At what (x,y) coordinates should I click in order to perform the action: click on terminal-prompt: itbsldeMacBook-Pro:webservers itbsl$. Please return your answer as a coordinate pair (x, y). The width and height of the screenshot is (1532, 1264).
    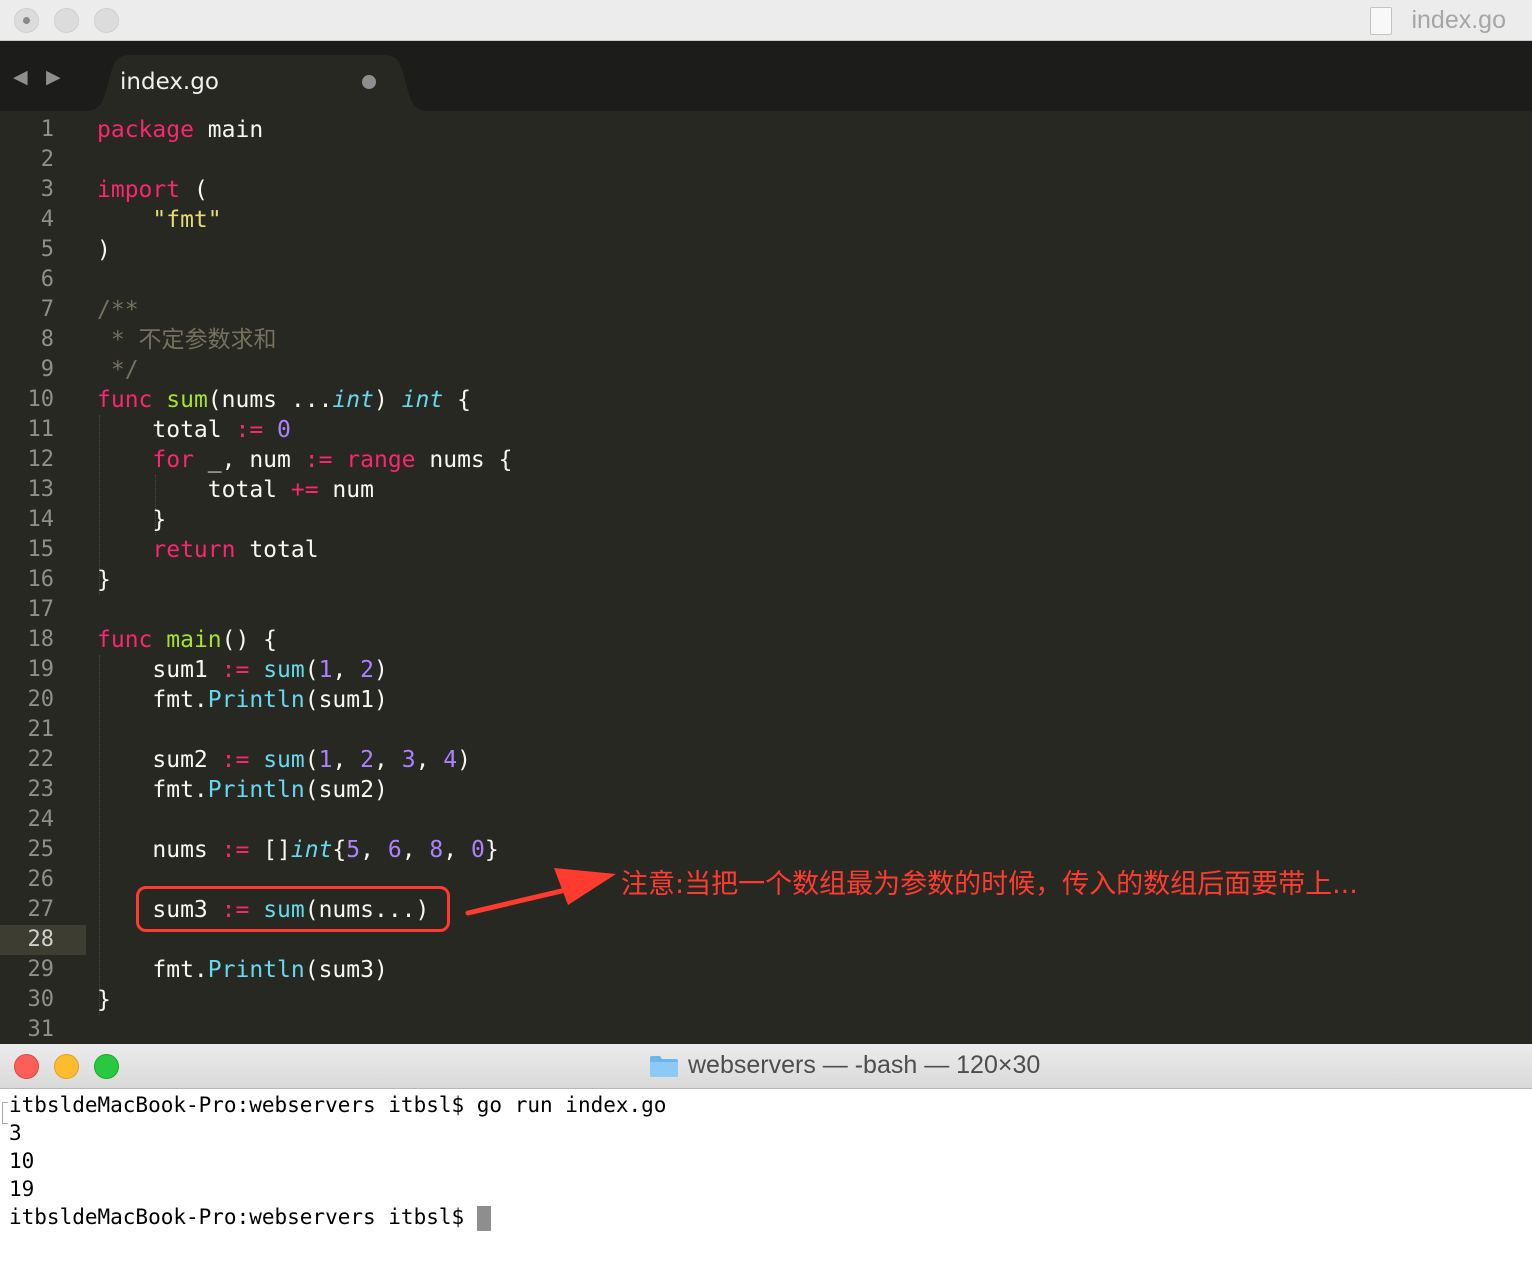
    Looking at the image, I should click on (243, 1217).